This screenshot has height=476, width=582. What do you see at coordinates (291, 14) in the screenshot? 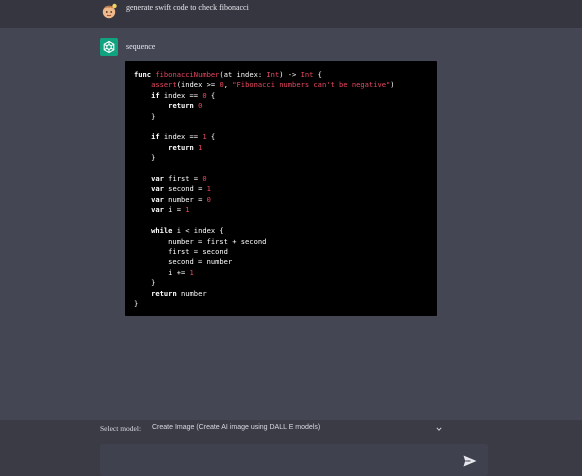
I see `user-message-row: generate swift code to check fibonacci` at bounding box center [291, 14].